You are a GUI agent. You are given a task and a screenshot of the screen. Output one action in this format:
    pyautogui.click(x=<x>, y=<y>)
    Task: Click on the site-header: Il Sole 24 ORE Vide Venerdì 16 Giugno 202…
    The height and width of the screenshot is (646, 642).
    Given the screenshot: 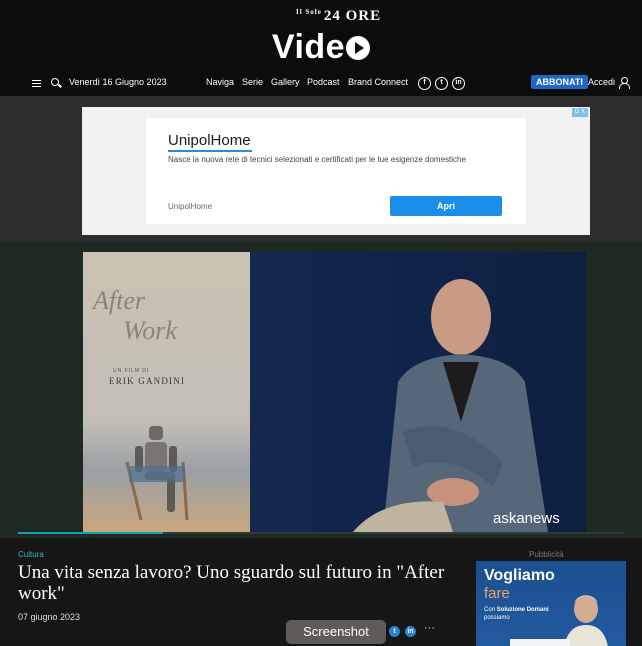 What is the action you would take?
    pyautogui.click(x=321, y=48)
    